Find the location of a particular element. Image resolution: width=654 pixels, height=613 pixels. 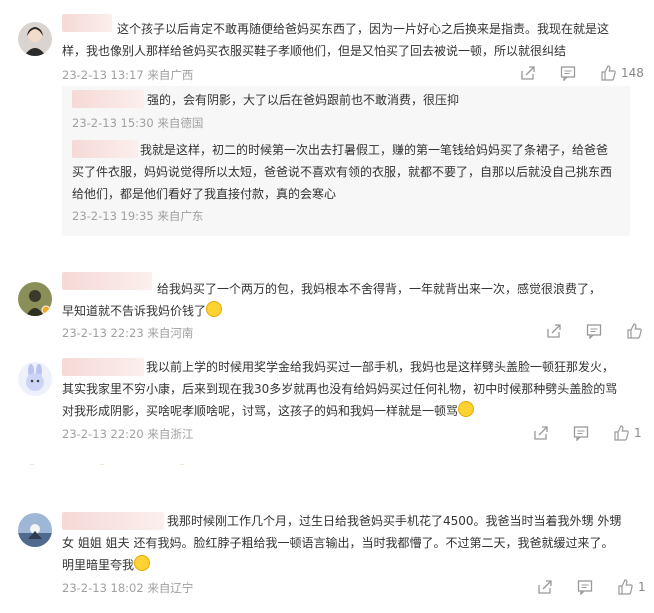

comment-text: 我以前上学的时候用奖学金给我妈买过一部手机，我妈也是这样劈头盖脸一顿狂那发火， is located at coordinates (380, 367).